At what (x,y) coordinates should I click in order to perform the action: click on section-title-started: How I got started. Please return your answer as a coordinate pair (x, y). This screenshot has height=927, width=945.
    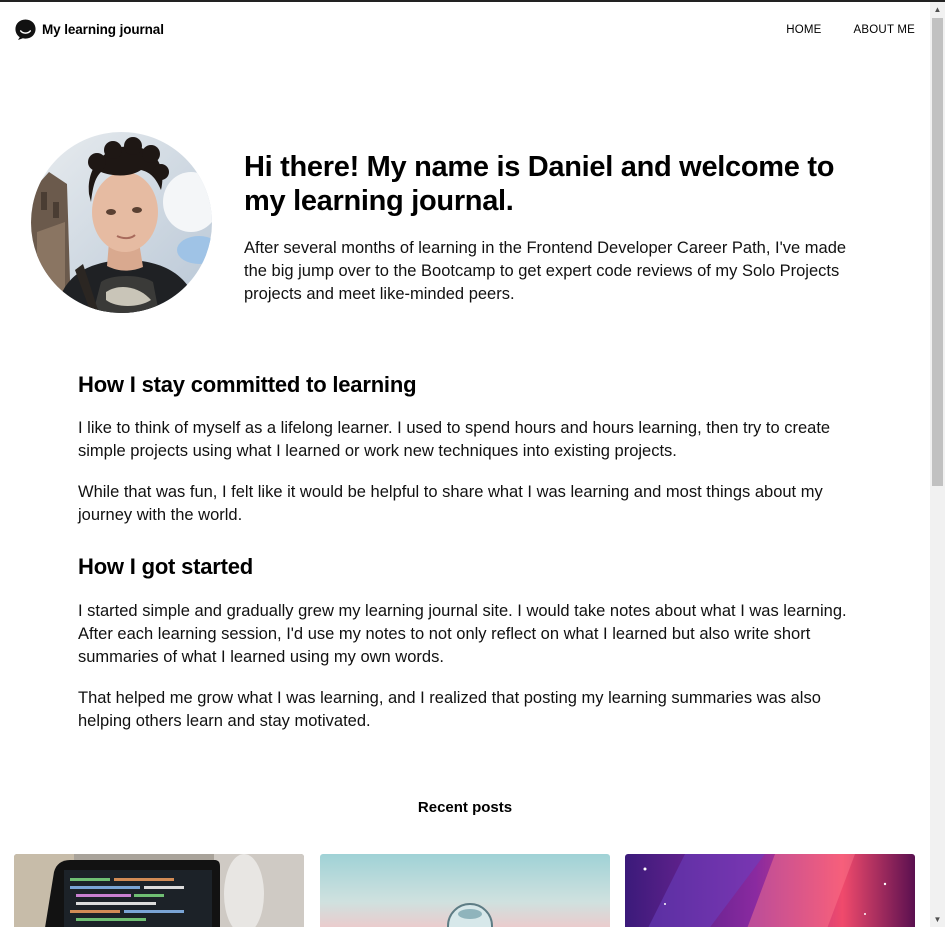
    Looking at the image, I should click on (166, 566).